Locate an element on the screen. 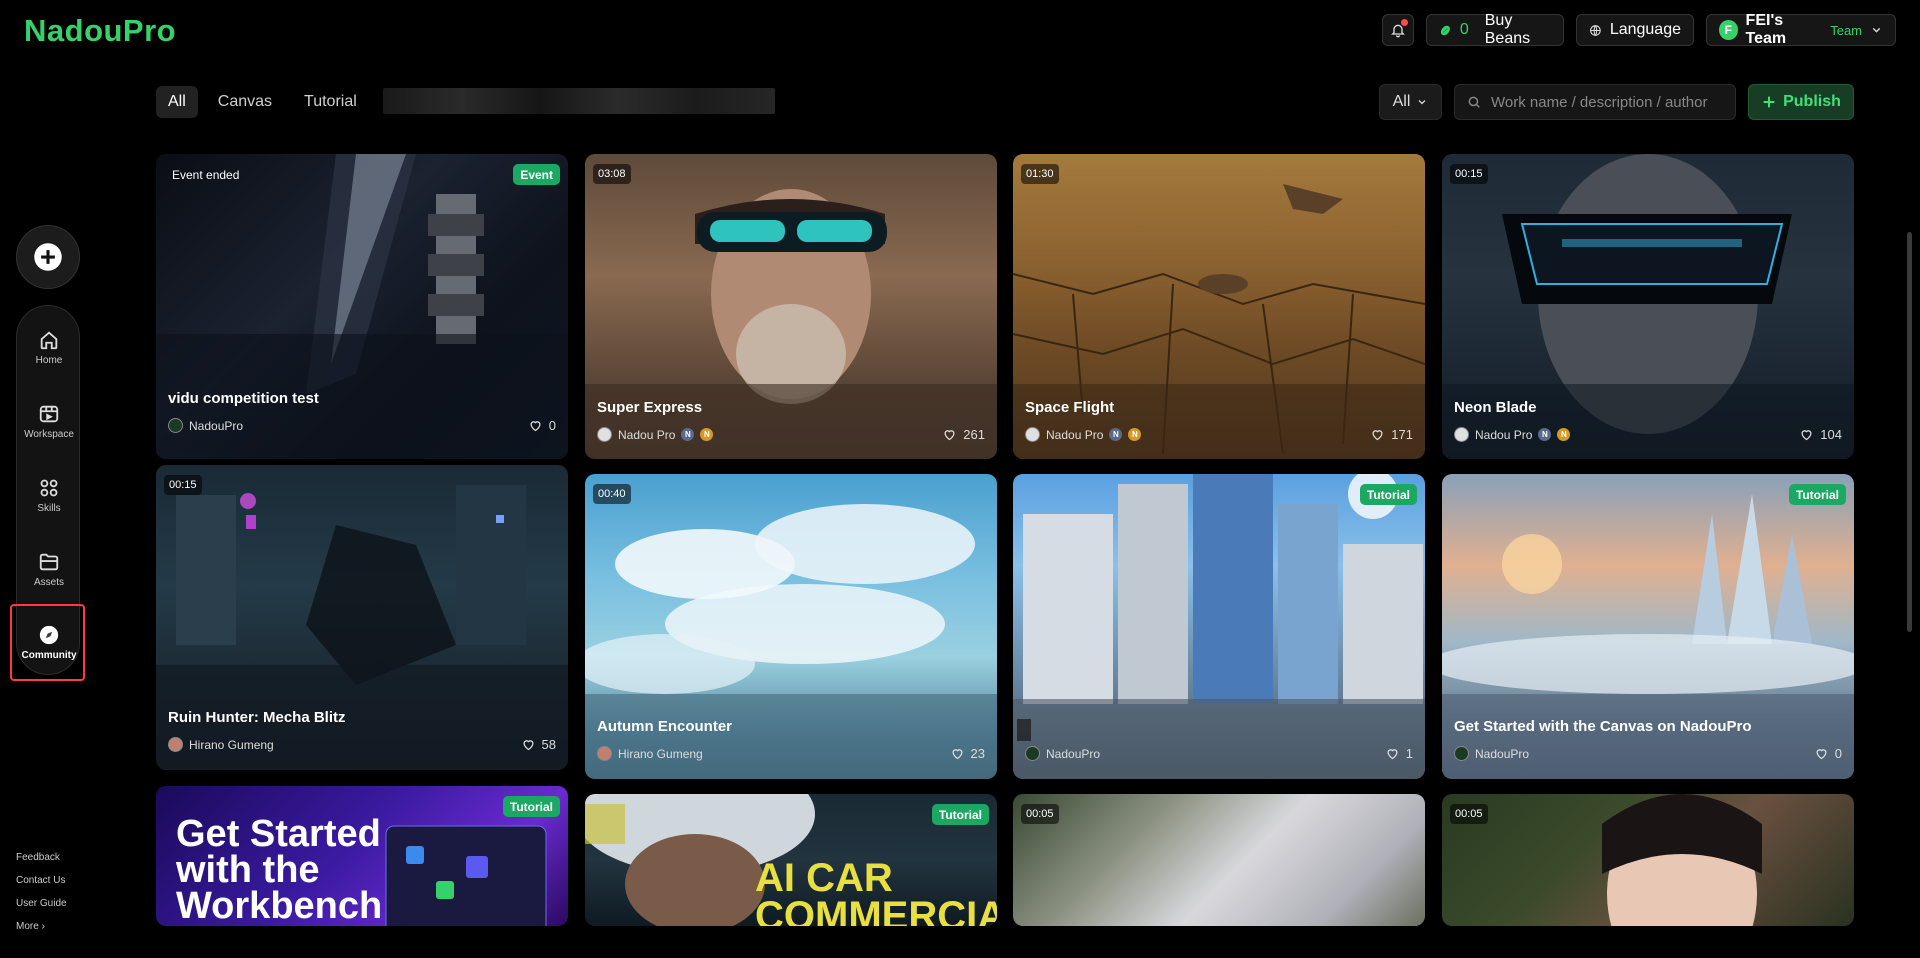 Image resolution: width=1920 pixels, height=958 pixels. like-count: 23 is located at coordinates (977, 753).